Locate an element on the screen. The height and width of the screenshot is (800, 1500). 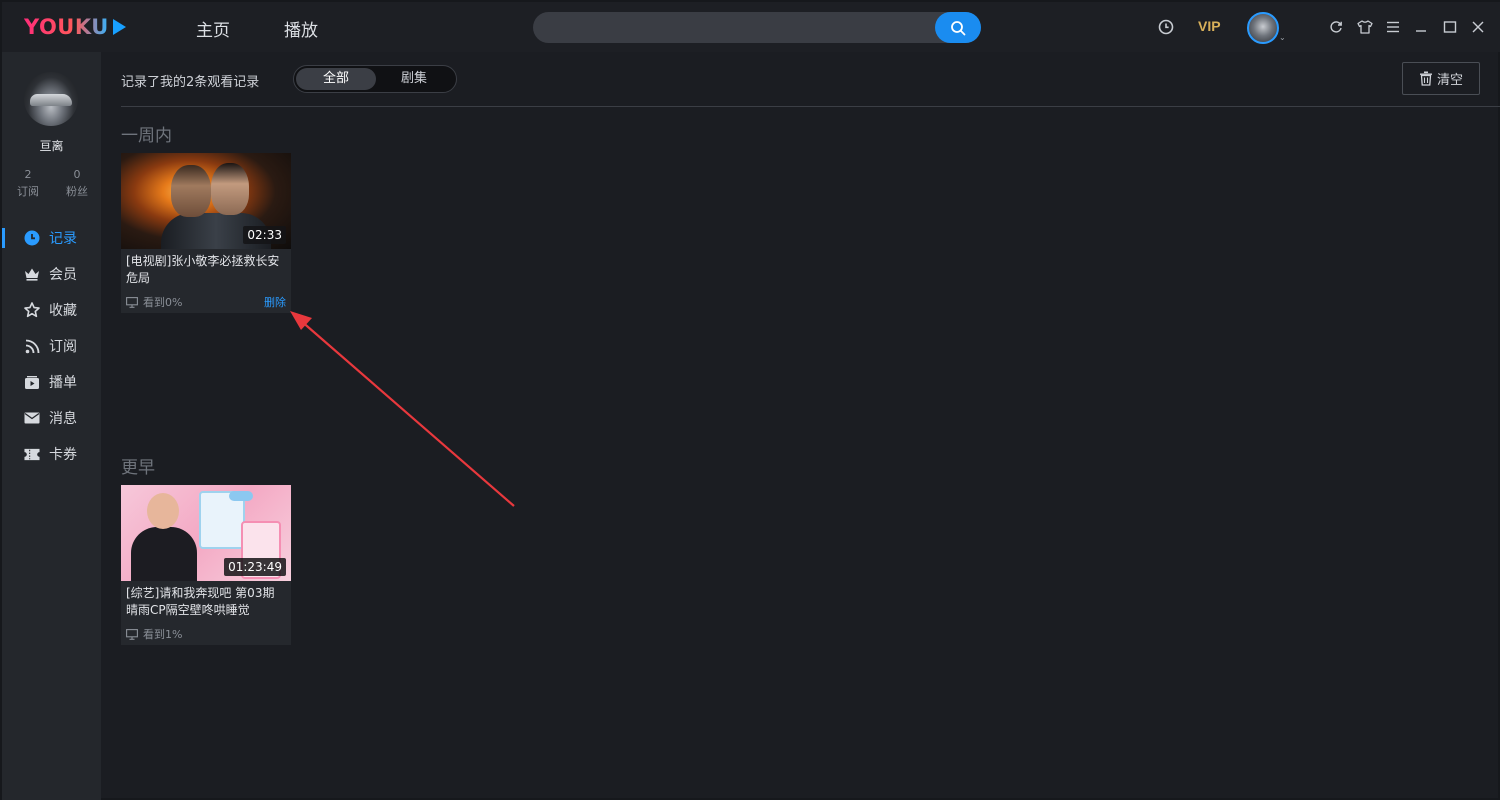
sidebar-item-coupons: 卡券 is located at coordinates (51, 454).